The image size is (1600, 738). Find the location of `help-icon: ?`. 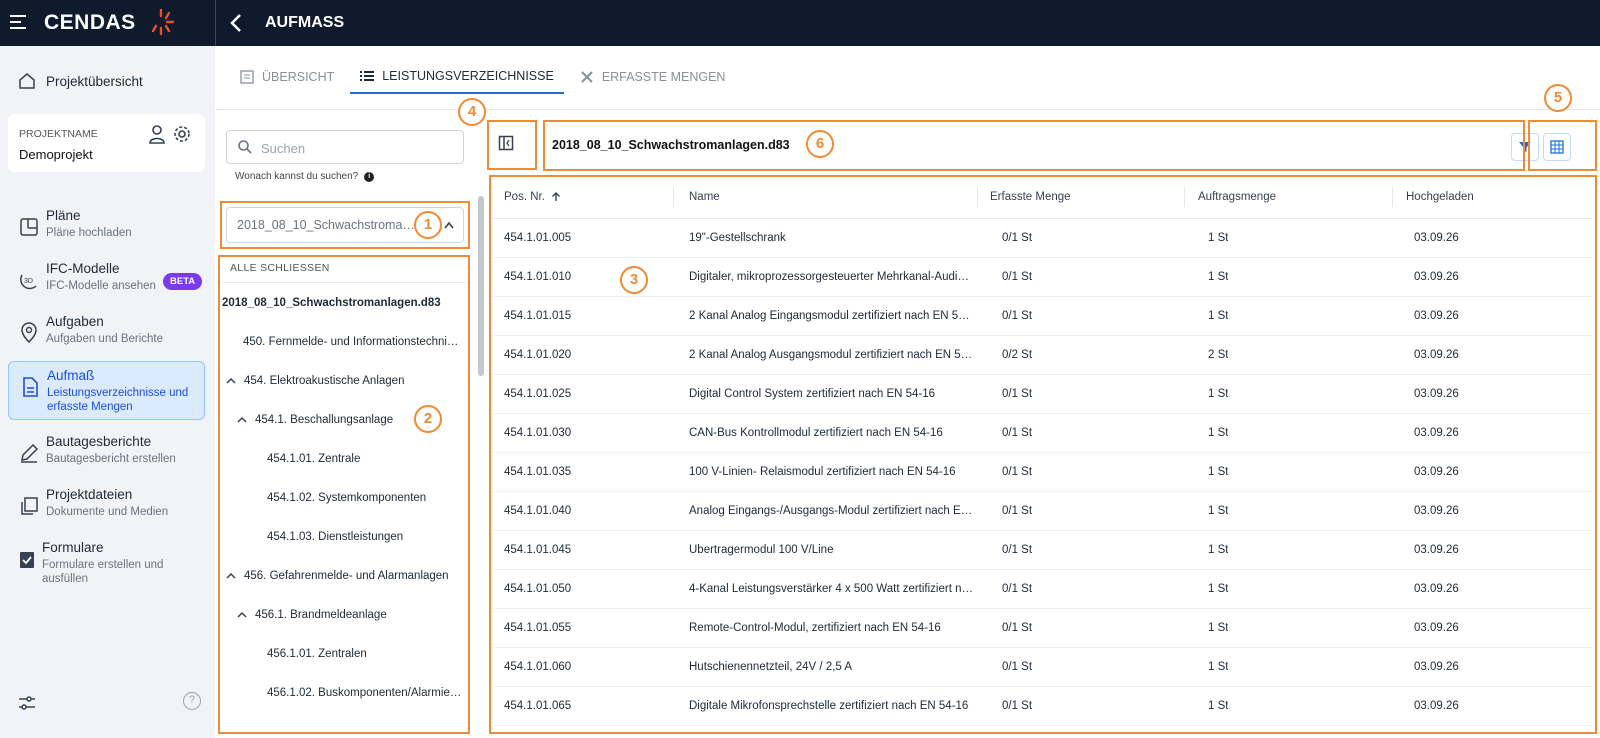

help-icon: ? is located at coordinates (192, 701).